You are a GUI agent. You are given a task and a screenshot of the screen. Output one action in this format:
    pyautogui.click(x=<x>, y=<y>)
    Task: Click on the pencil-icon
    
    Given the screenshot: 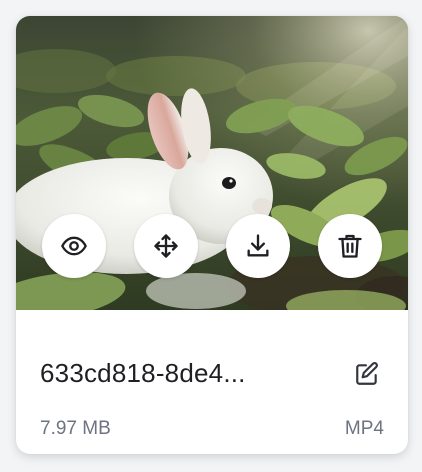 What is the action you would take?
    pyautogui.click(x=367, y=373)
    